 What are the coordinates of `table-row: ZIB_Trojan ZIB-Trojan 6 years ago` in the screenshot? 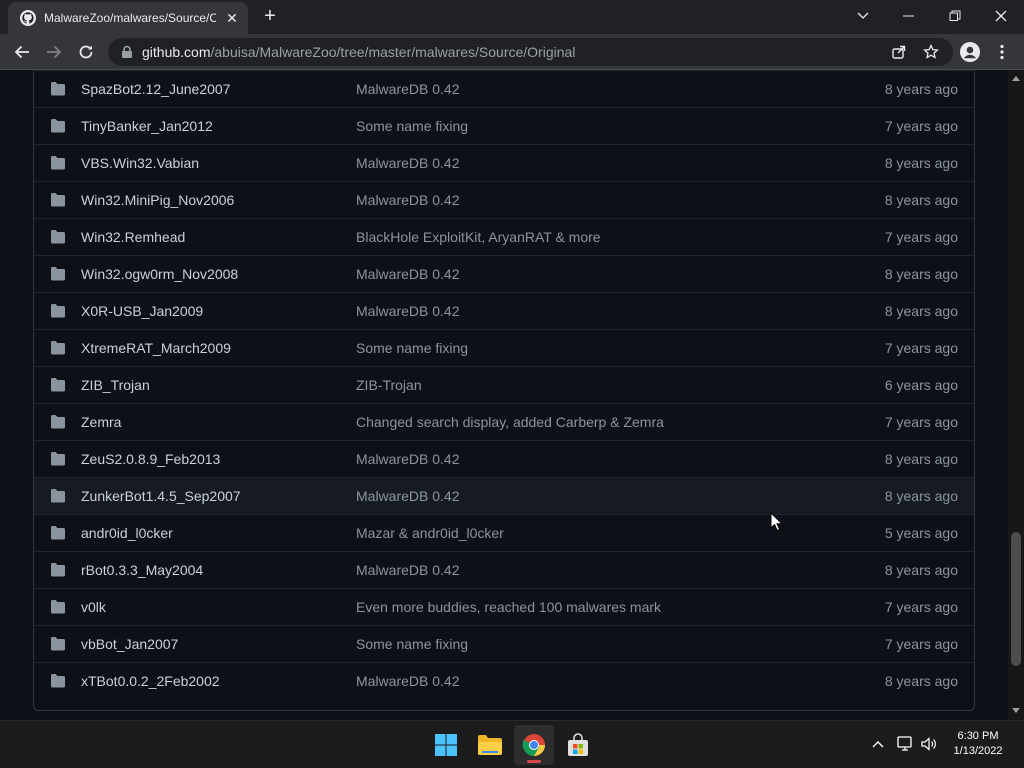 It's located at (504, 384).